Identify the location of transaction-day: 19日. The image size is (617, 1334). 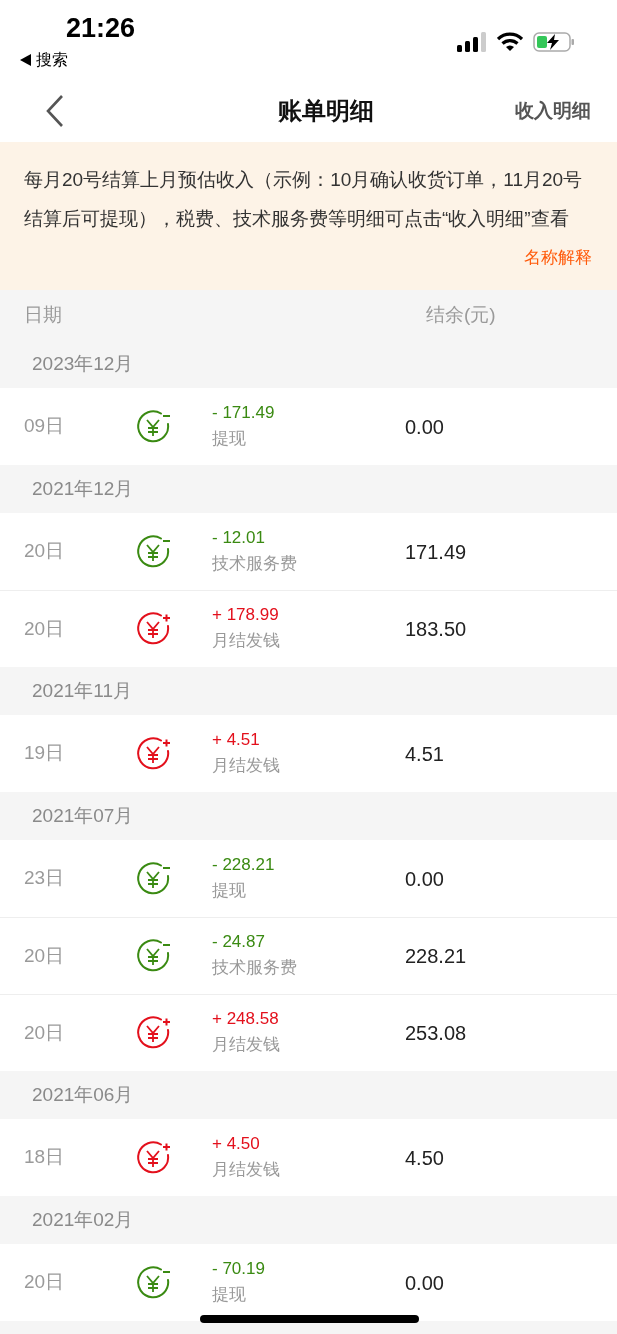
(55, 753).